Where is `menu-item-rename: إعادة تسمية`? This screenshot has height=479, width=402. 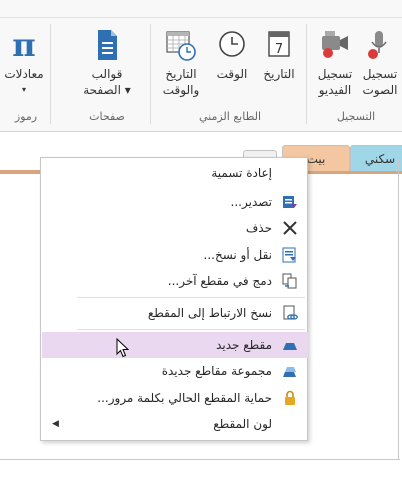 menu-item-rename: إعادة تسمية is located at coordinates (175, 173).